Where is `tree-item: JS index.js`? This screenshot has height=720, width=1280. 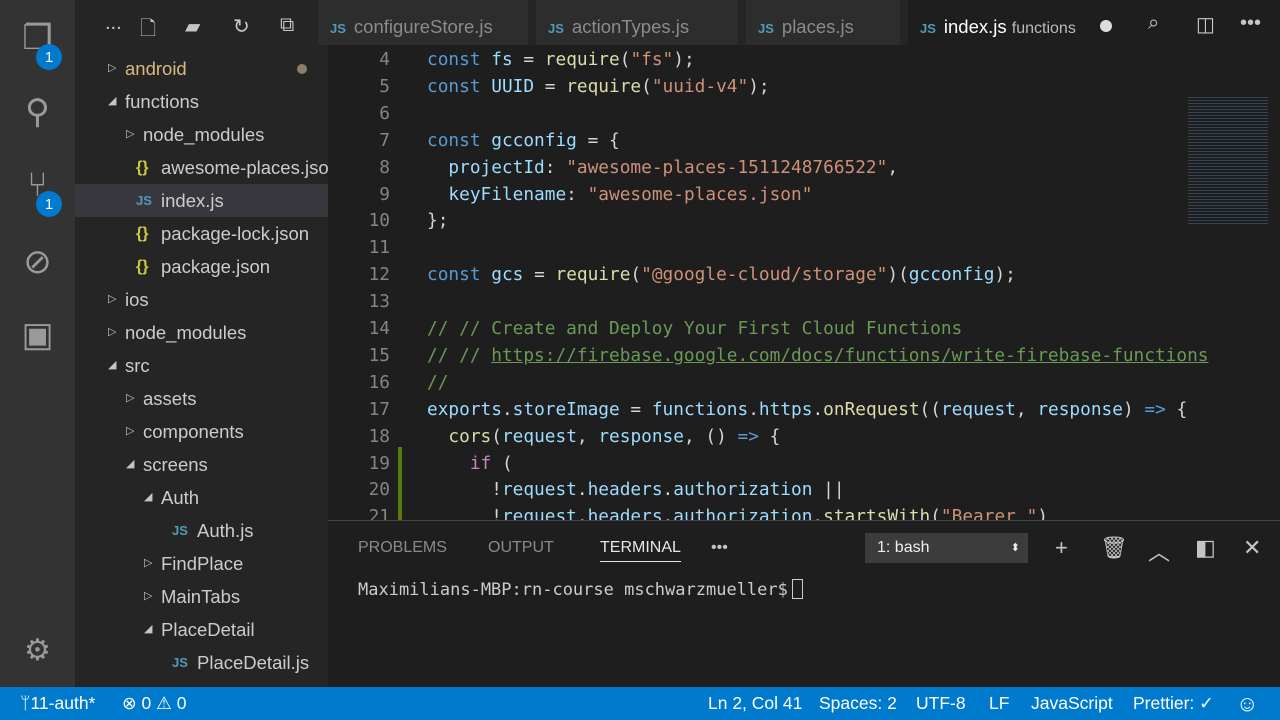 tree-item: JS index.js is located at coordinates (201, 200).